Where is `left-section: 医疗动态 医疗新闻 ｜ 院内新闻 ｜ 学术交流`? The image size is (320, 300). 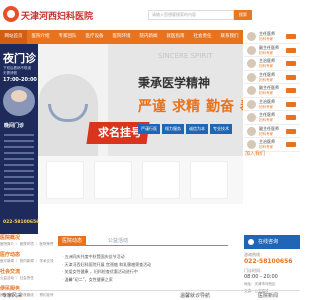
left-section: 医疗动态 医疗新闻 ｜ 院内新闻 ｜ 学术交流 is located at coordinates (27, 257).